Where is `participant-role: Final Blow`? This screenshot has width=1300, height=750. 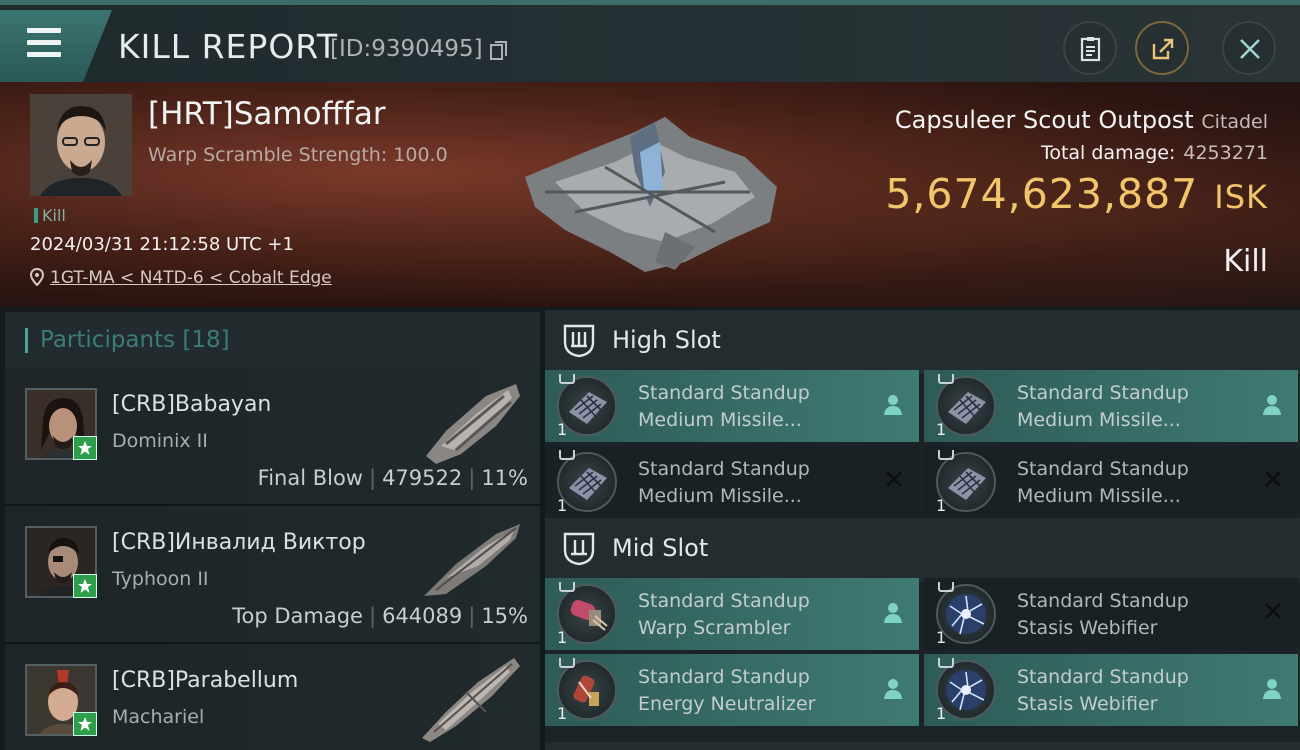 participant-role: Final Blow is located at coordinates (310, 478).